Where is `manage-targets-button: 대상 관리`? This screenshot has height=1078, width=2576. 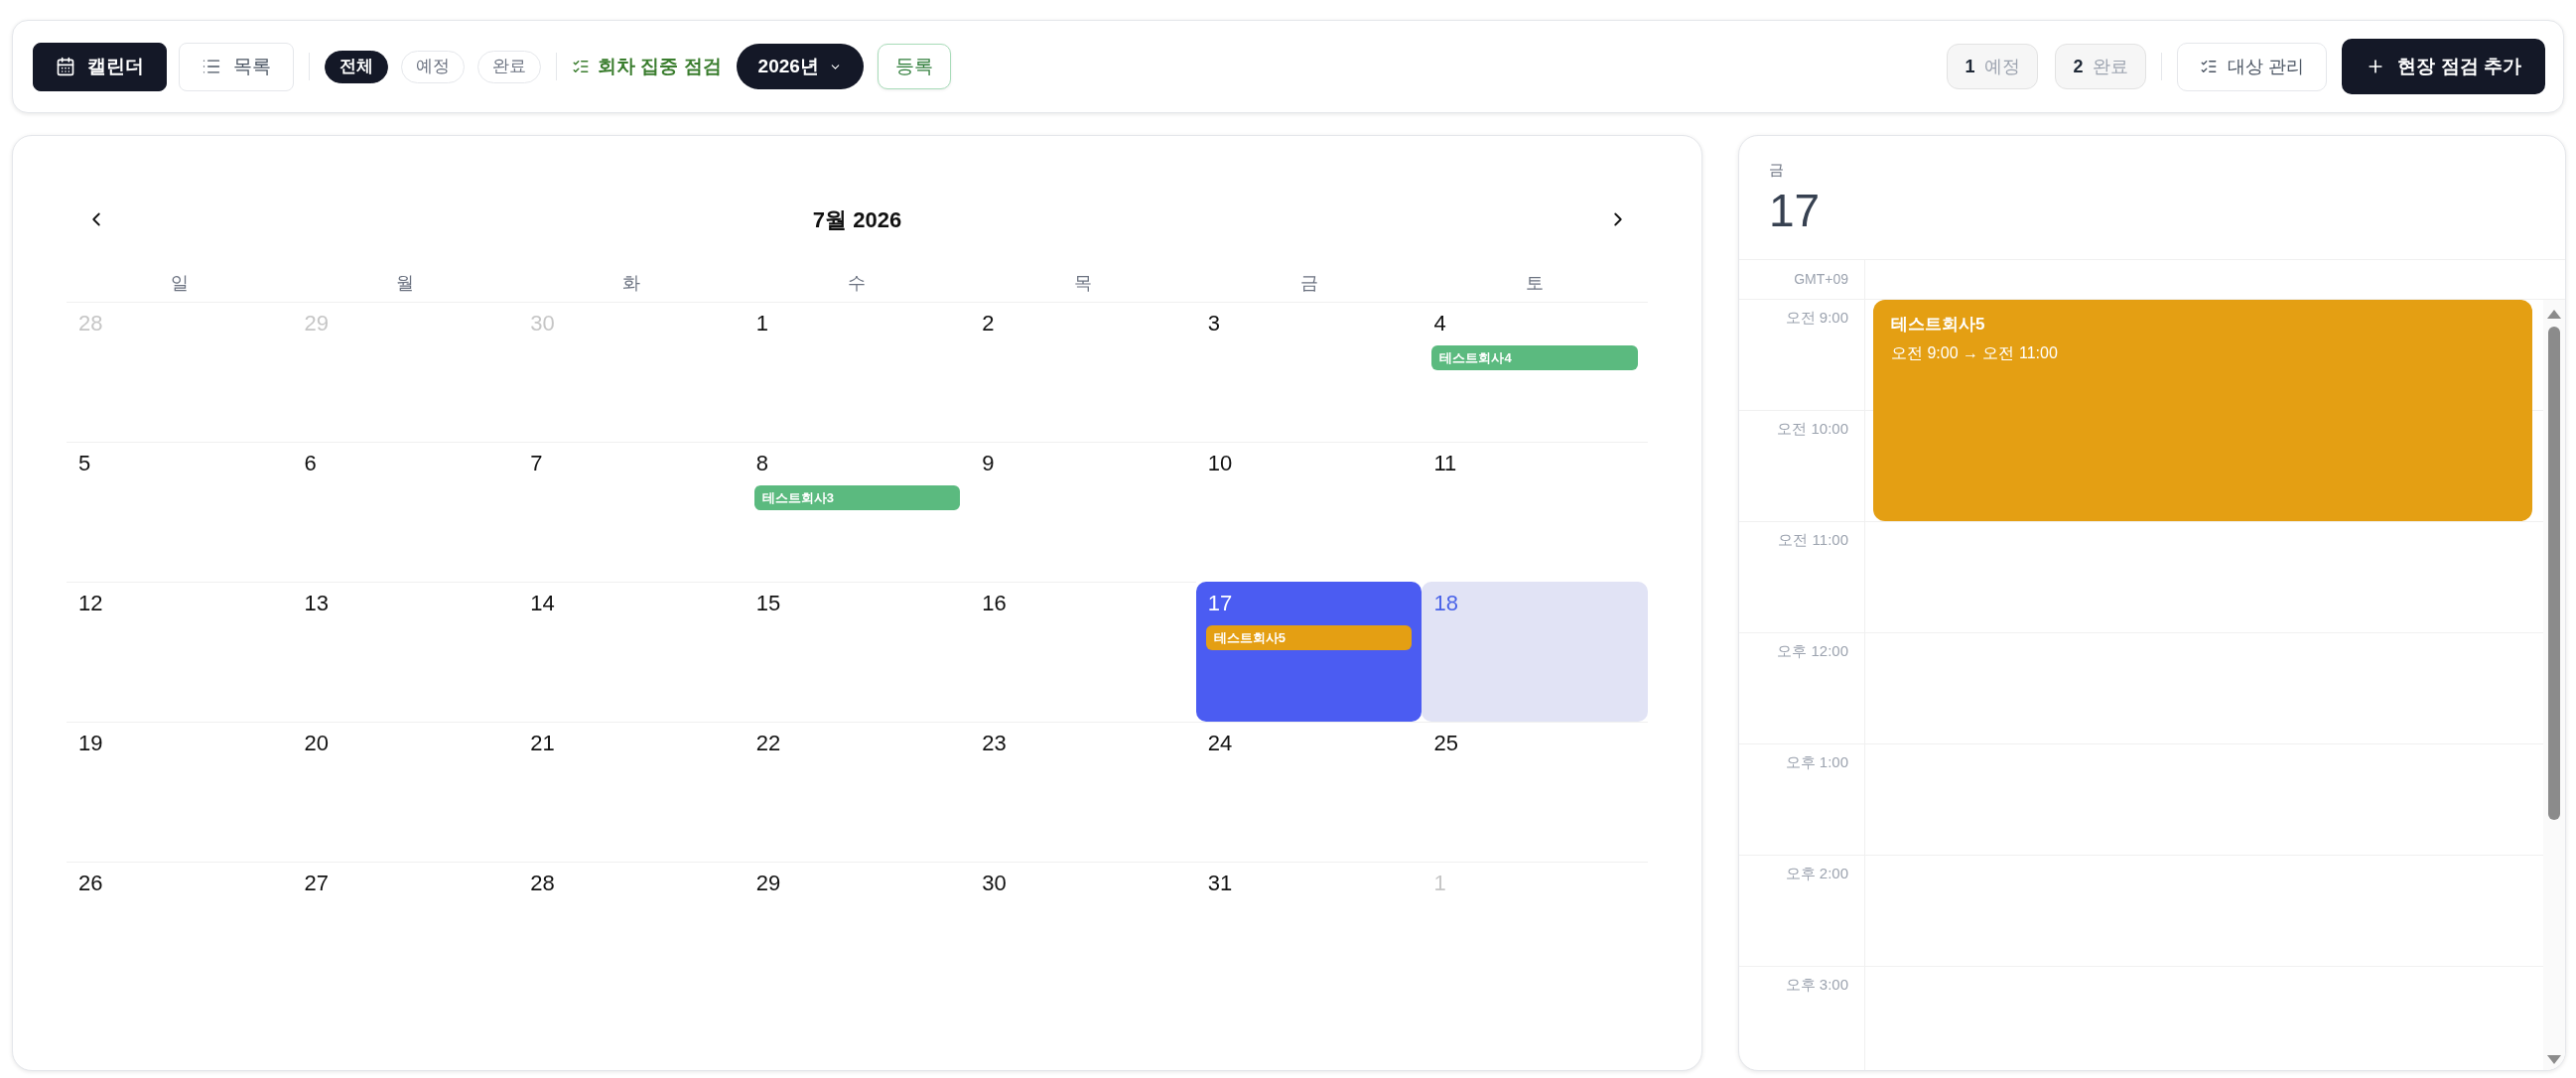
manage-targets-button: 대상 관리 is located at coordinates (2252, 66).